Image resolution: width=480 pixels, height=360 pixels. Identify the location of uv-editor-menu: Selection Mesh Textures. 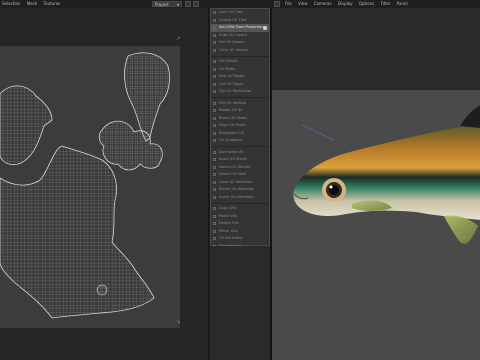
(33, 4).